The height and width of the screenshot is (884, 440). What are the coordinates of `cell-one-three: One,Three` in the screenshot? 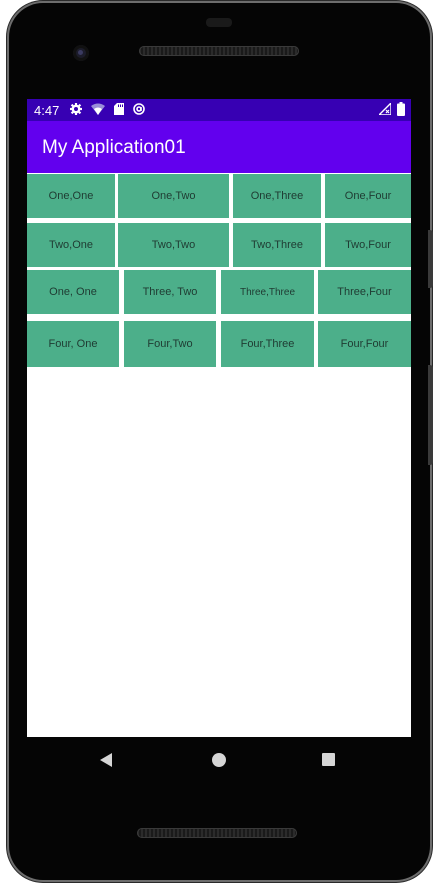 It's located at (277, 196).